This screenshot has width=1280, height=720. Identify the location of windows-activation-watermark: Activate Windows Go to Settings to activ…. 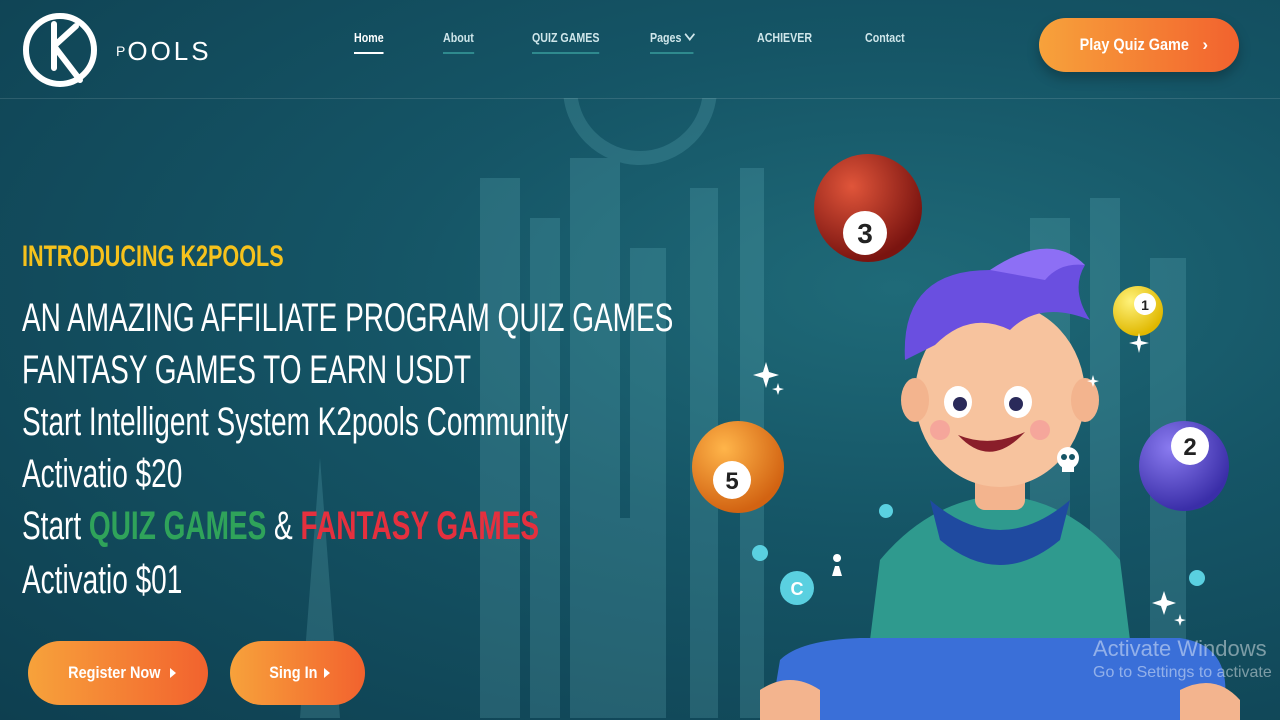
(1182, 659).